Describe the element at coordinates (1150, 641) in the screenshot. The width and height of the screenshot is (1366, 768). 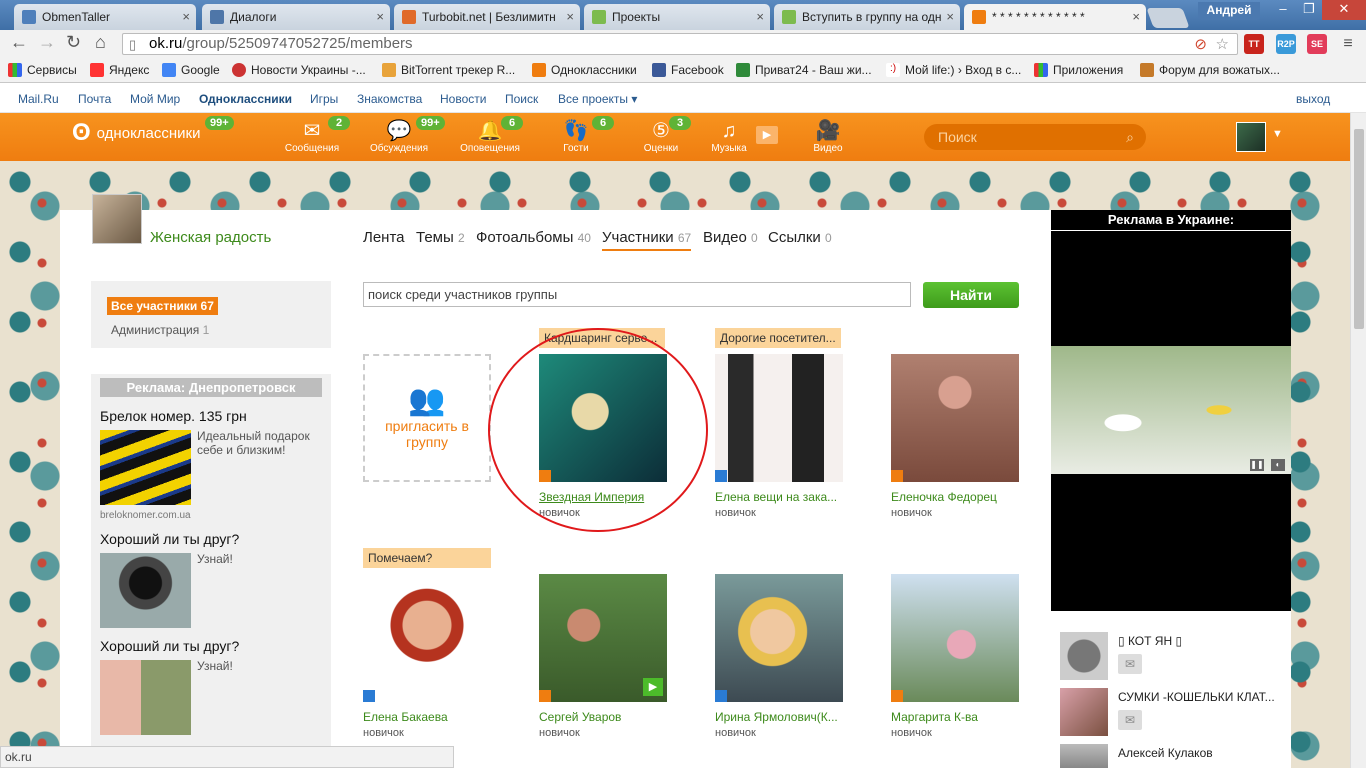
I see `friend-name: ▯ КОТ ЯН ▯` at that location.